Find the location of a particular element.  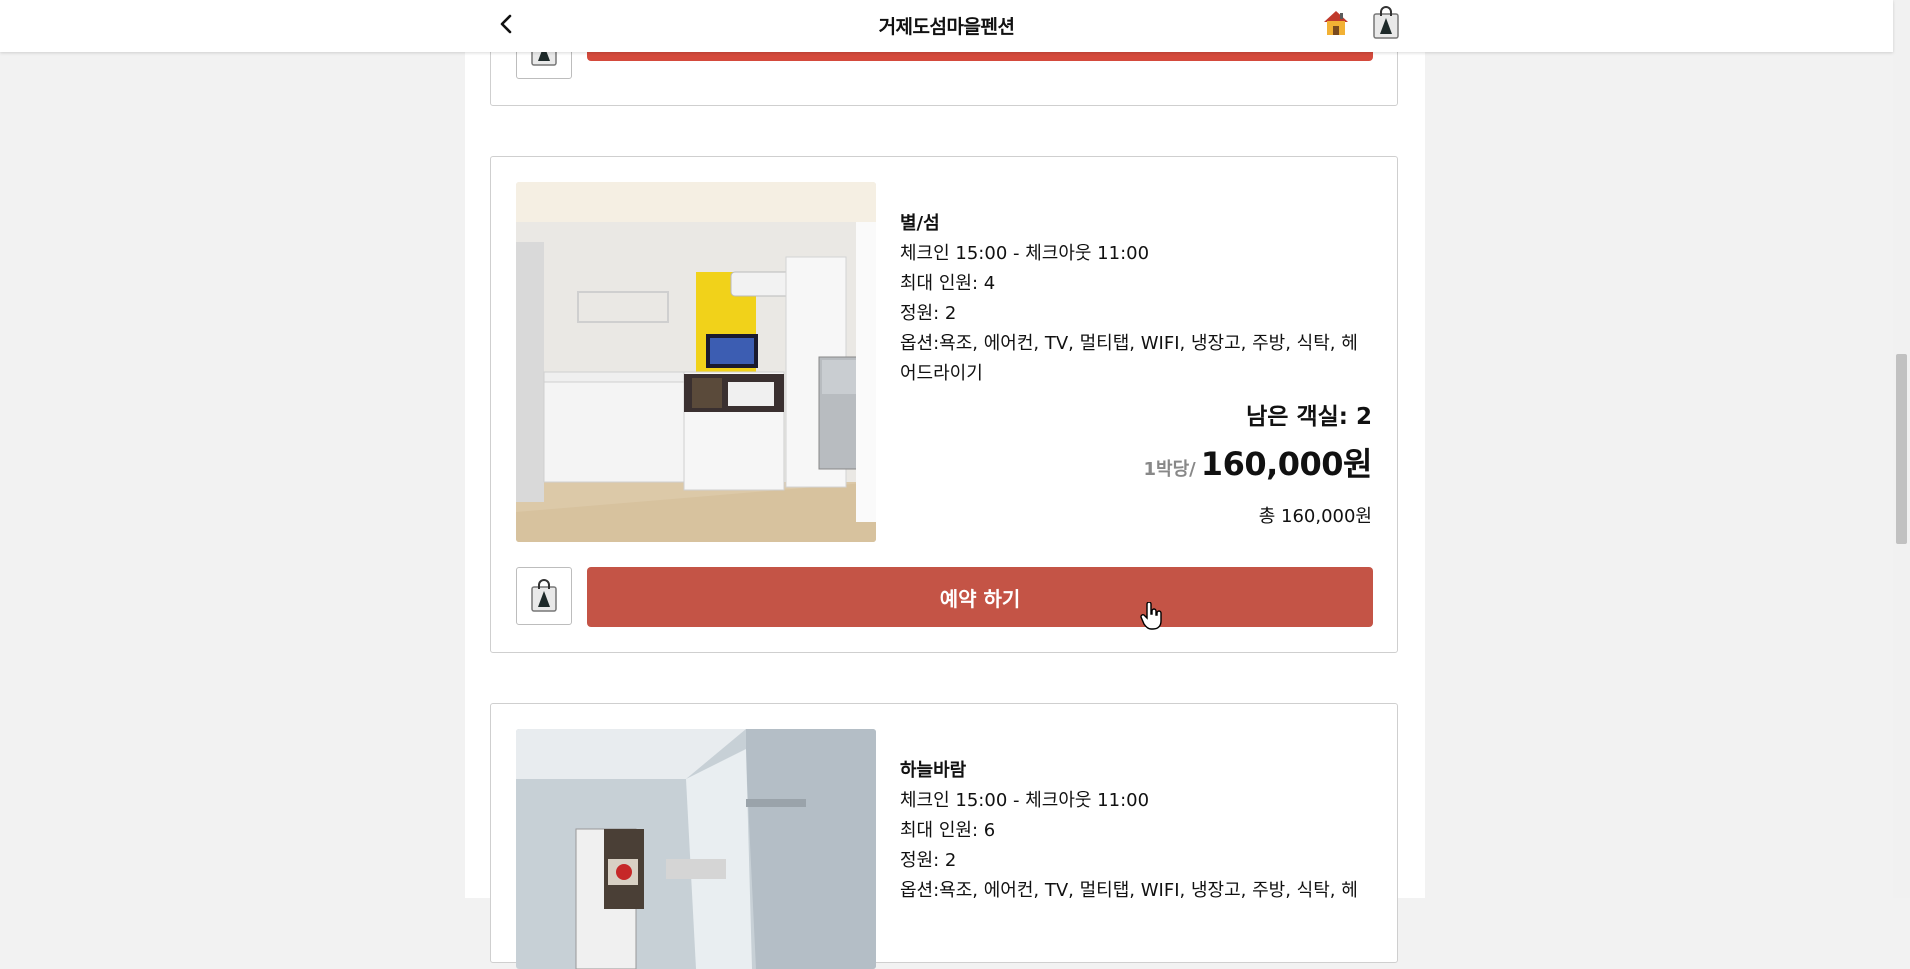

max-people: 최대 인원: 4 is located at coordinates (948, 283).